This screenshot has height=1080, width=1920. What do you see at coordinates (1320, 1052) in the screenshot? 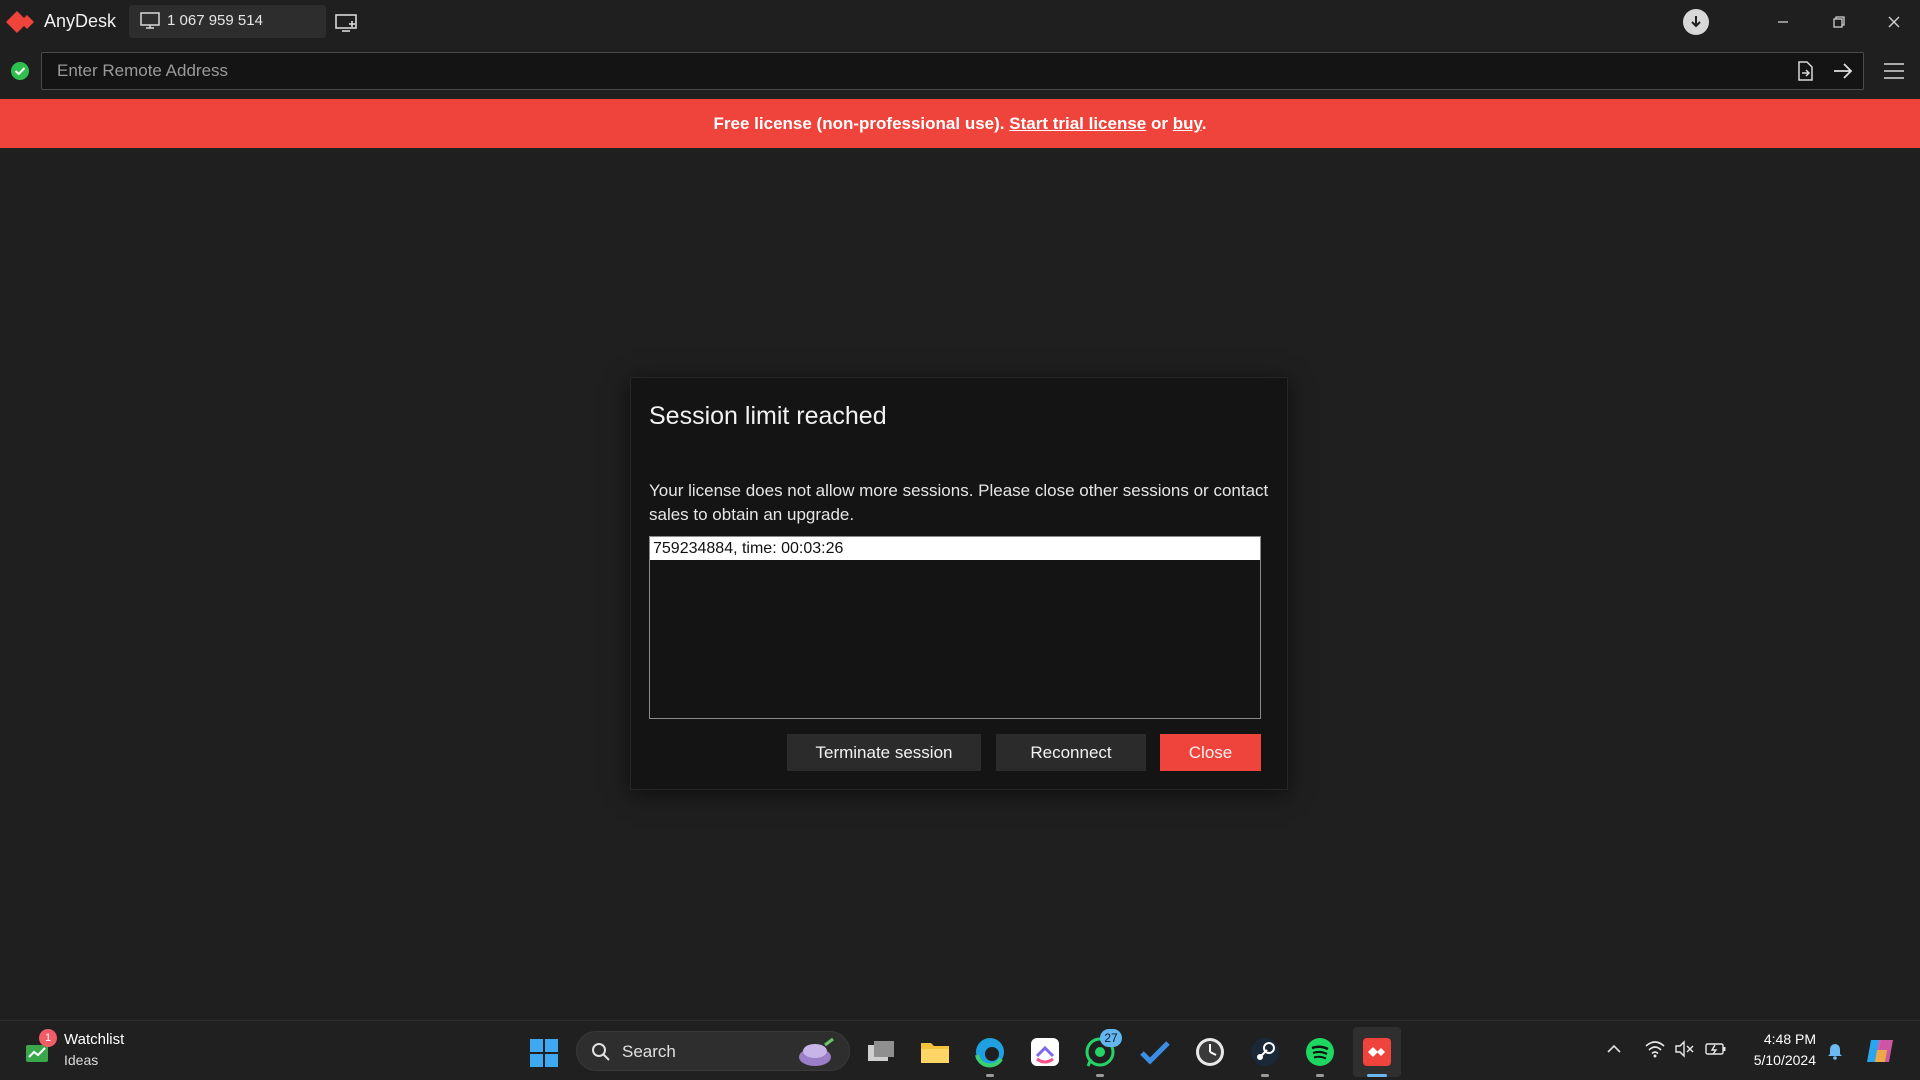
I see `spotify-icon` at bounding box center [1320, 1052].